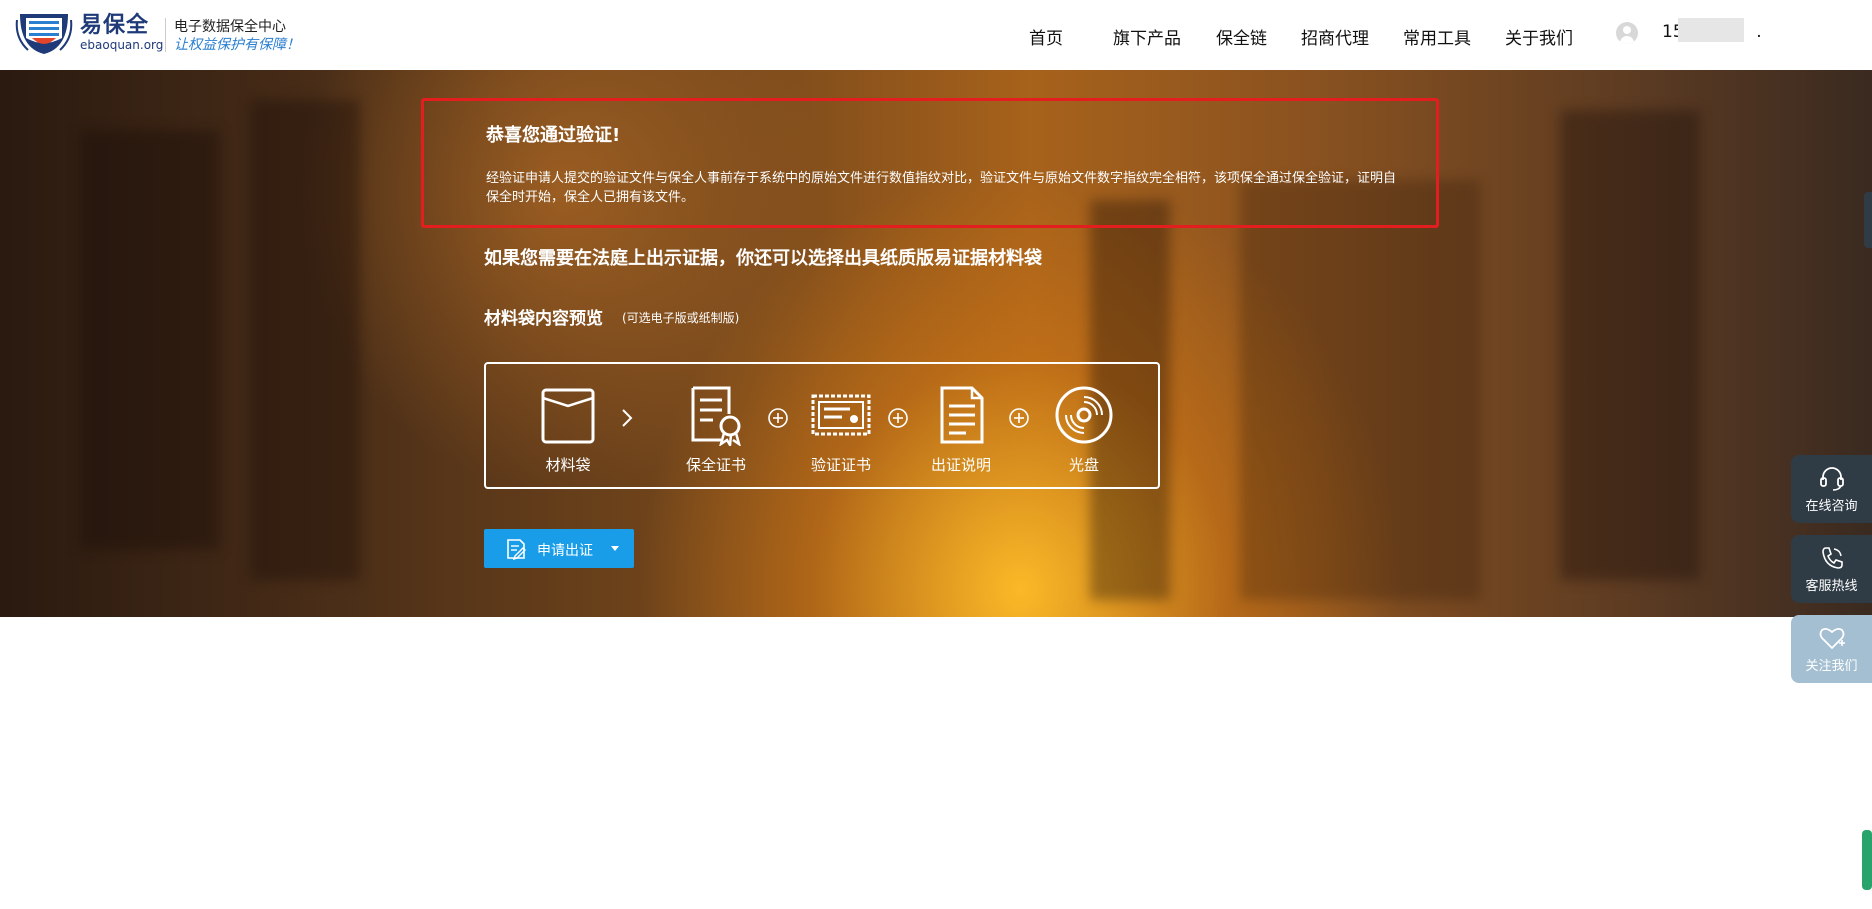 The height and width of the screenshot is (909, 1872). Describe the element at coordinates (1832, 638) in the screenshot. I see `heart-plus-icon` at that location.